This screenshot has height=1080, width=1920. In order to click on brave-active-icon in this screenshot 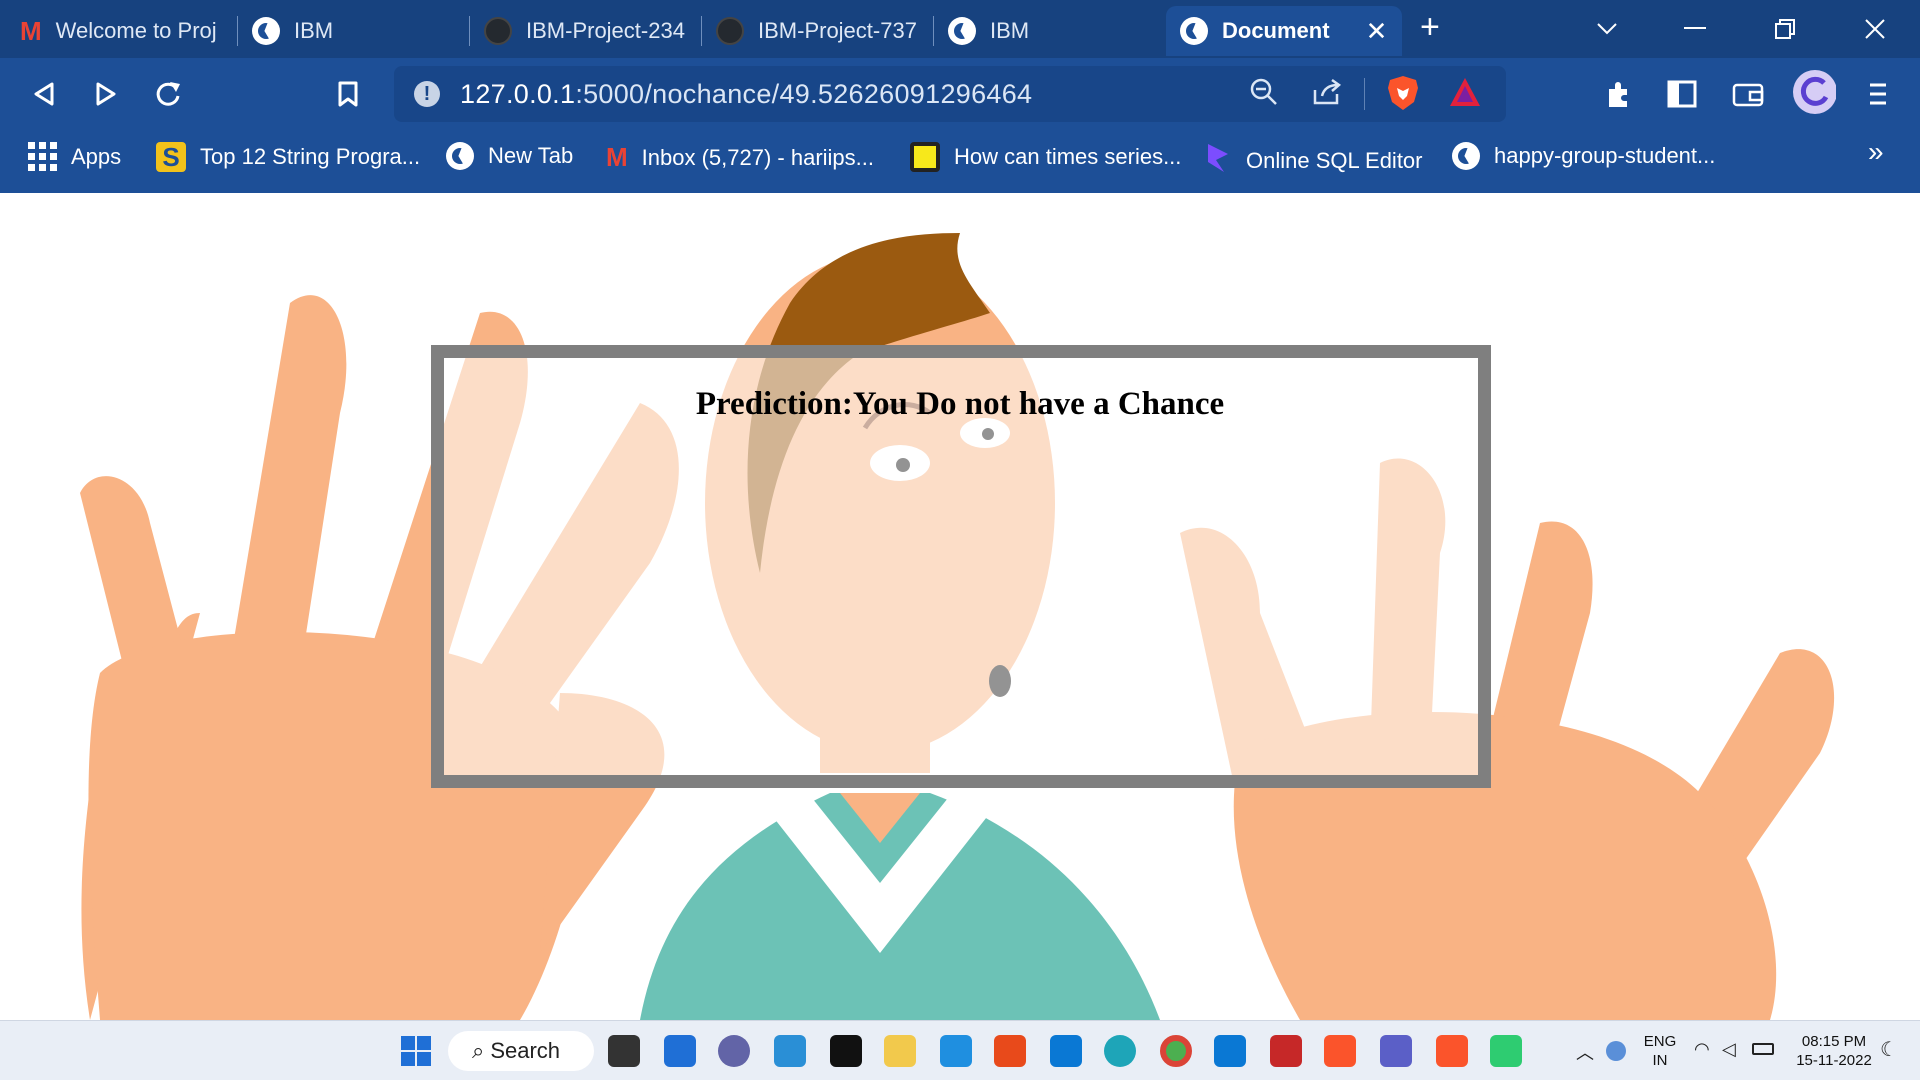, I will do `click(1452, 1051)`.